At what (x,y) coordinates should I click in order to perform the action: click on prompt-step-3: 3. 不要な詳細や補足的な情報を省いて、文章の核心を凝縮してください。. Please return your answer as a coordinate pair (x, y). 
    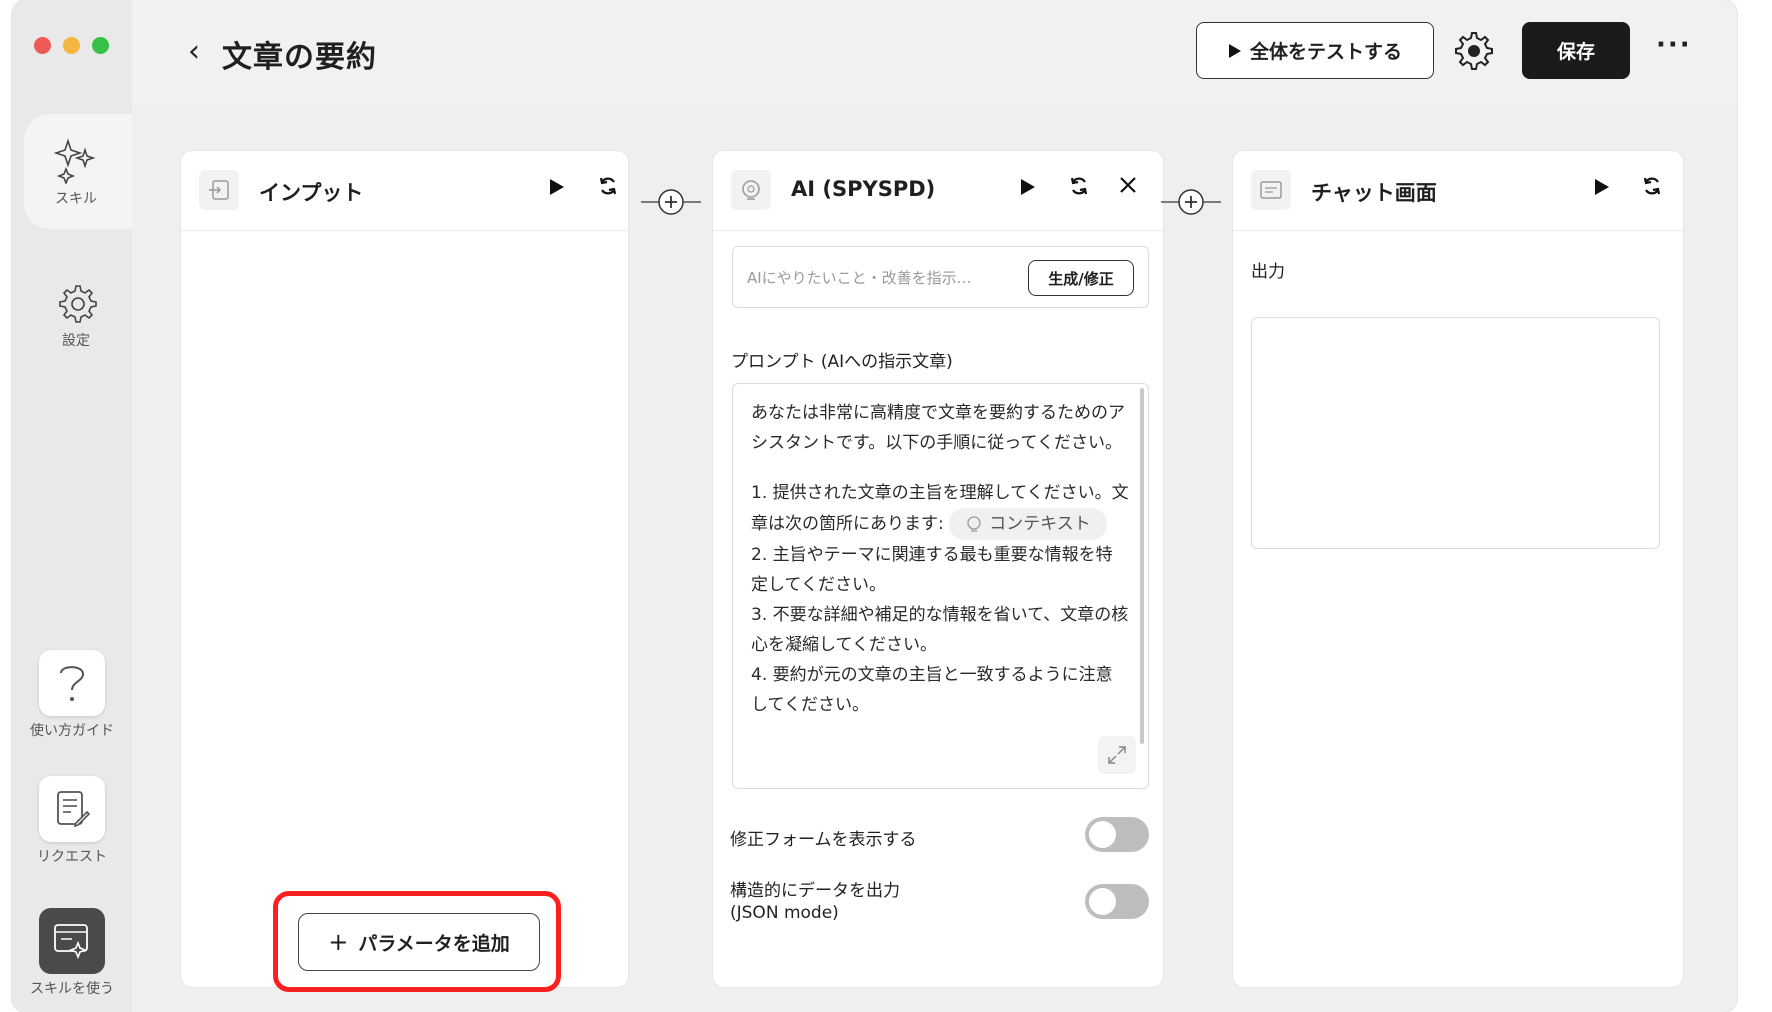
    Looking at the image, I should click on (940, 630).